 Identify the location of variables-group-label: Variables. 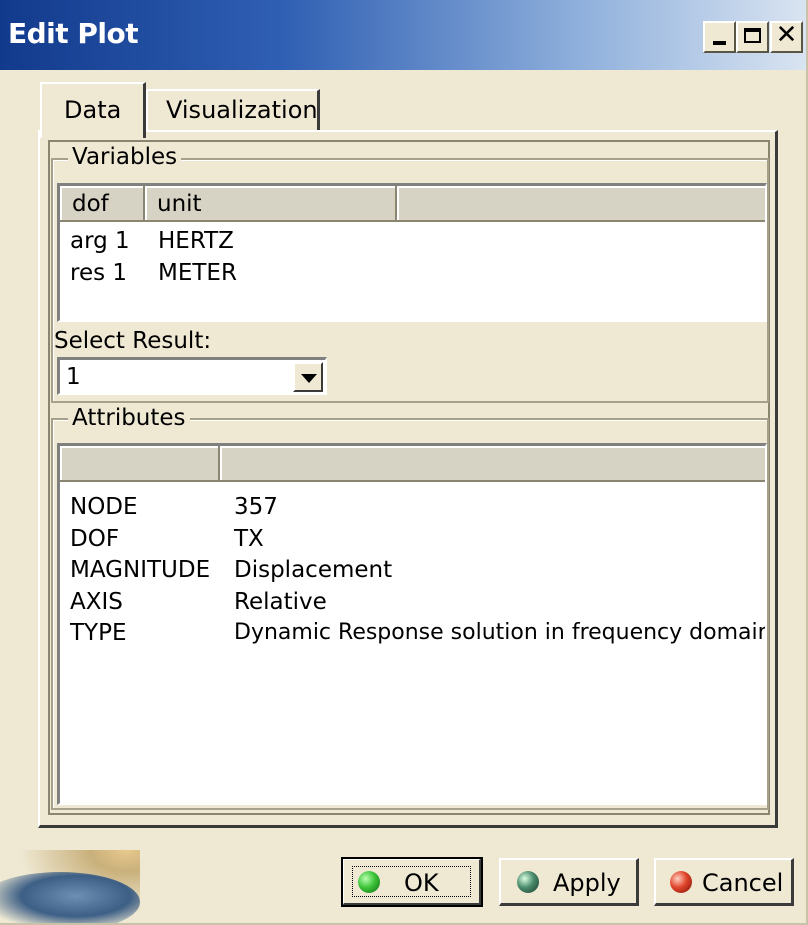
(125, 157).